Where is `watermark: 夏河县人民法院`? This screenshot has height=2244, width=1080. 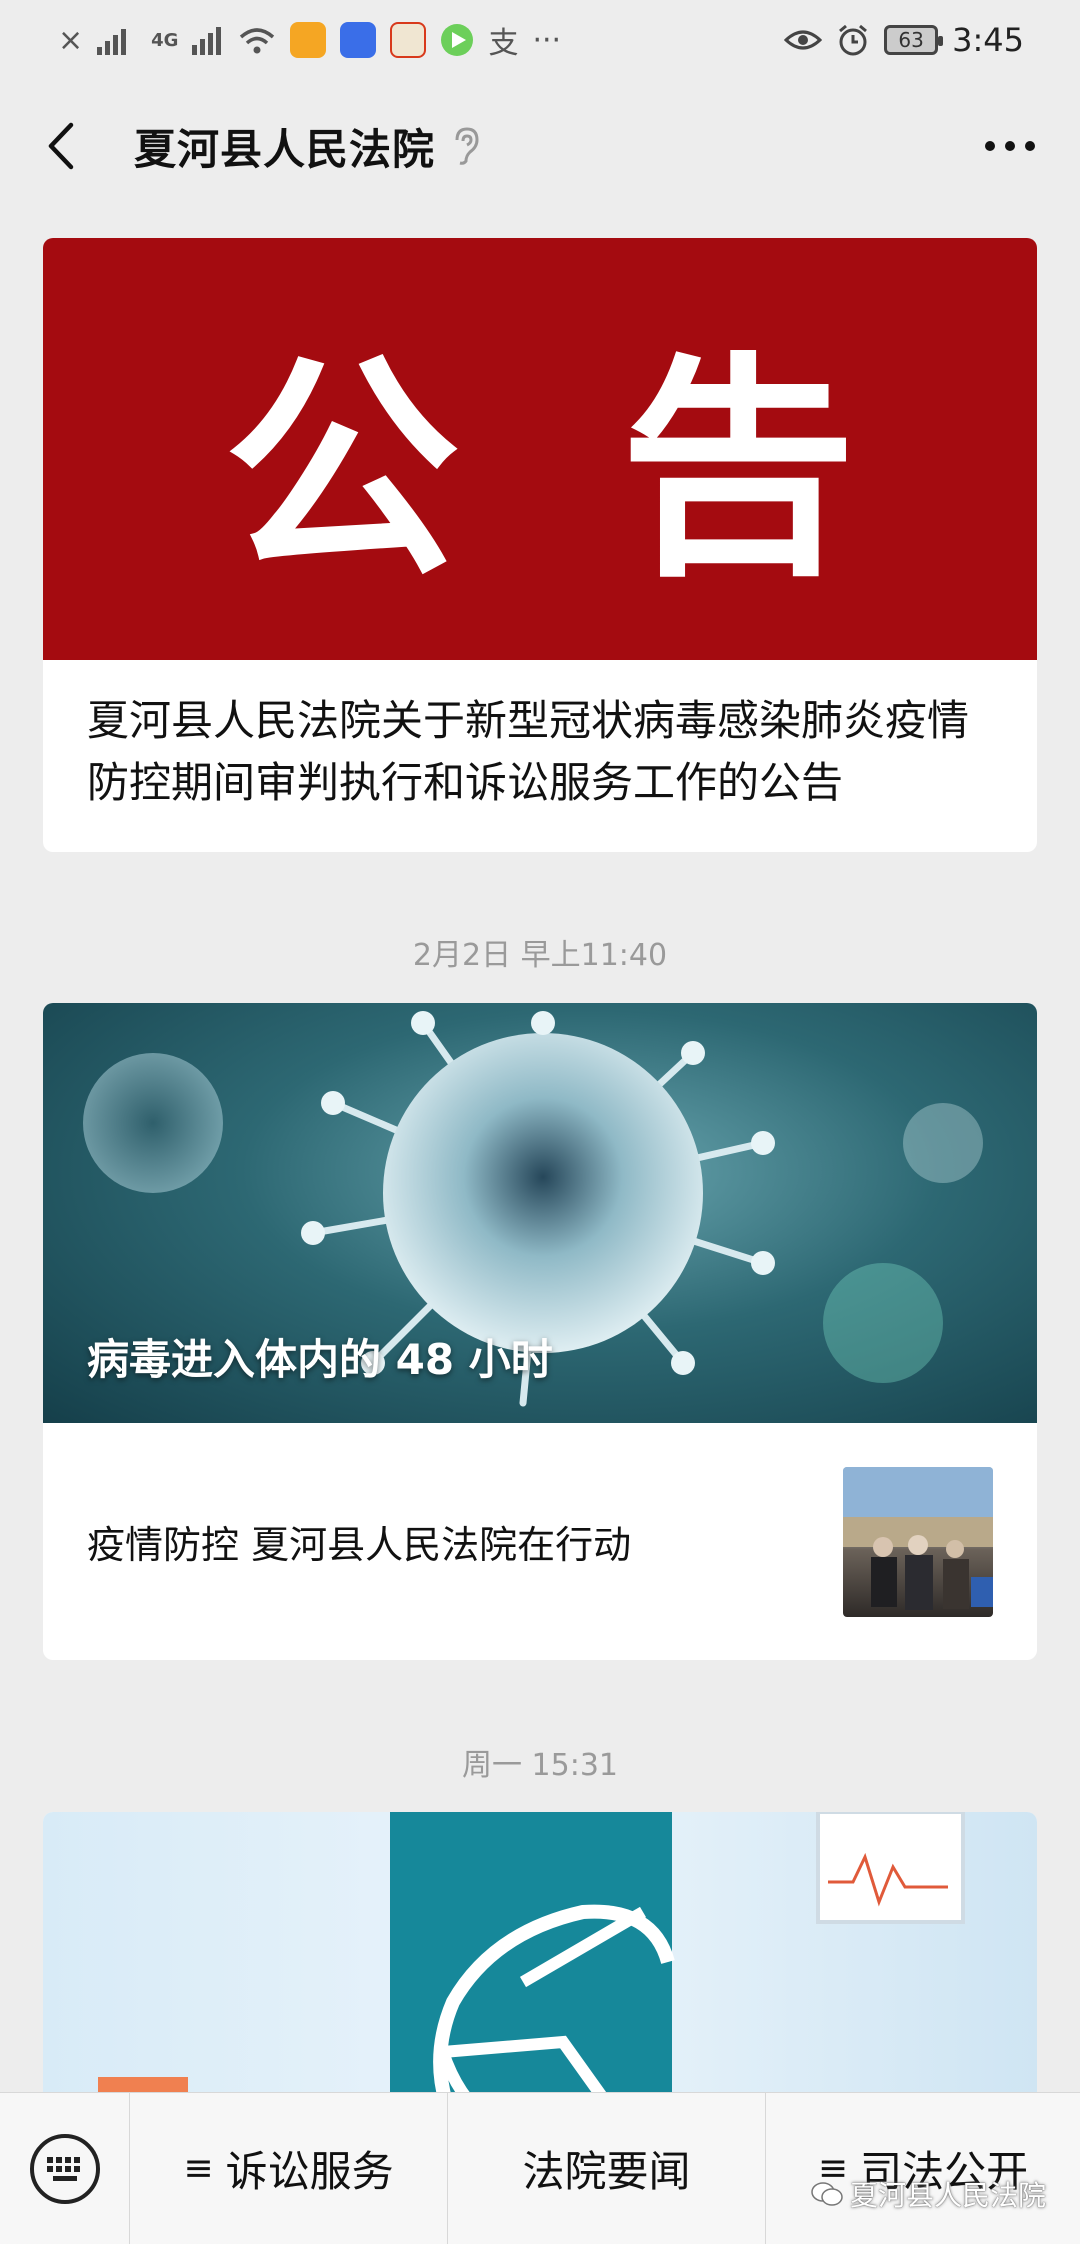
watermark: 夏河县人民法院 is located at coordinates (928, 2194).